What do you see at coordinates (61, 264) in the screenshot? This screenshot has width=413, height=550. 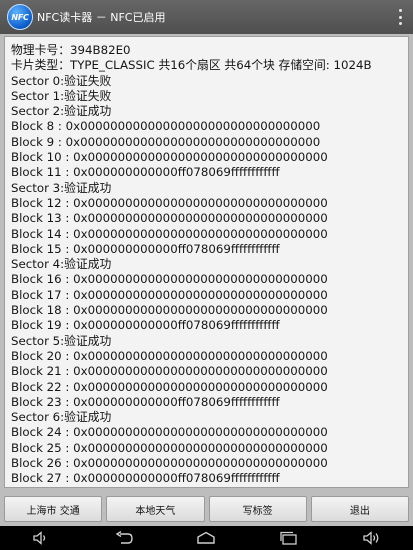 I see `sector-status-line: Sector 4:验证成功` at bounding box center [61, 264].